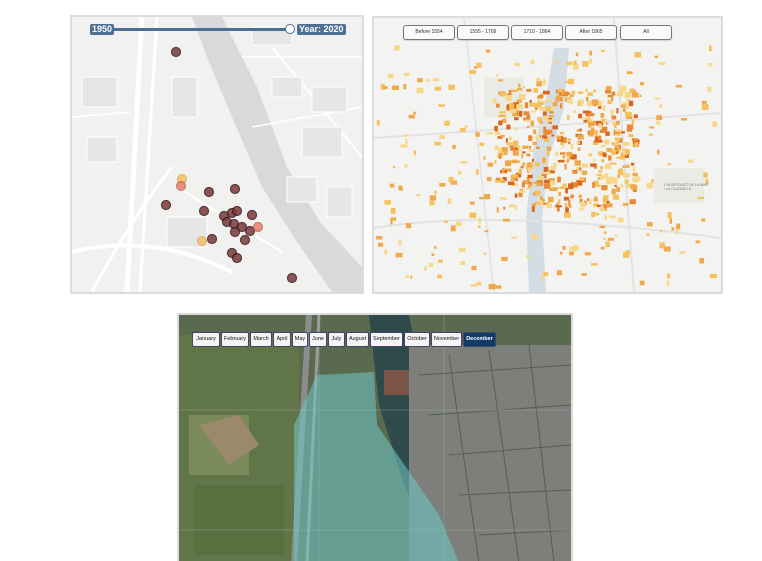 The height and width of the screenshot is (561, 762). I want to click on period-button-all: All, so click(646, 32).